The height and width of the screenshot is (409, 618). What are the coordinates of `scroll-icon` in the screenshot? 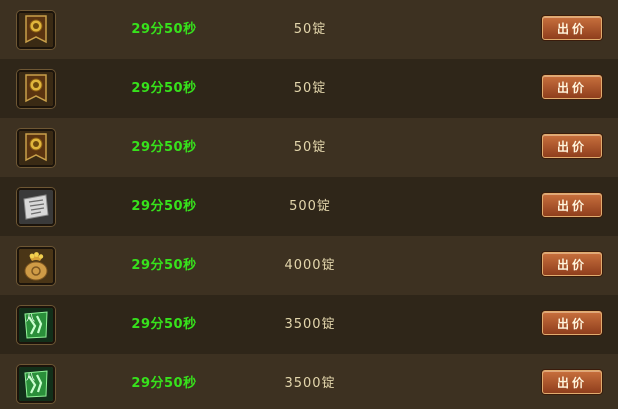 It's located at (36, 207).